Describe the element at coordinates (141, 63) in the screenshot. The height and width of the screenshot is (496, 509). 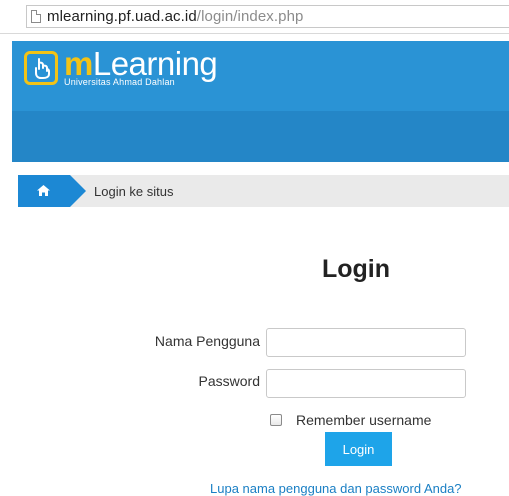
I see `logo-title: mLearning` at that location.